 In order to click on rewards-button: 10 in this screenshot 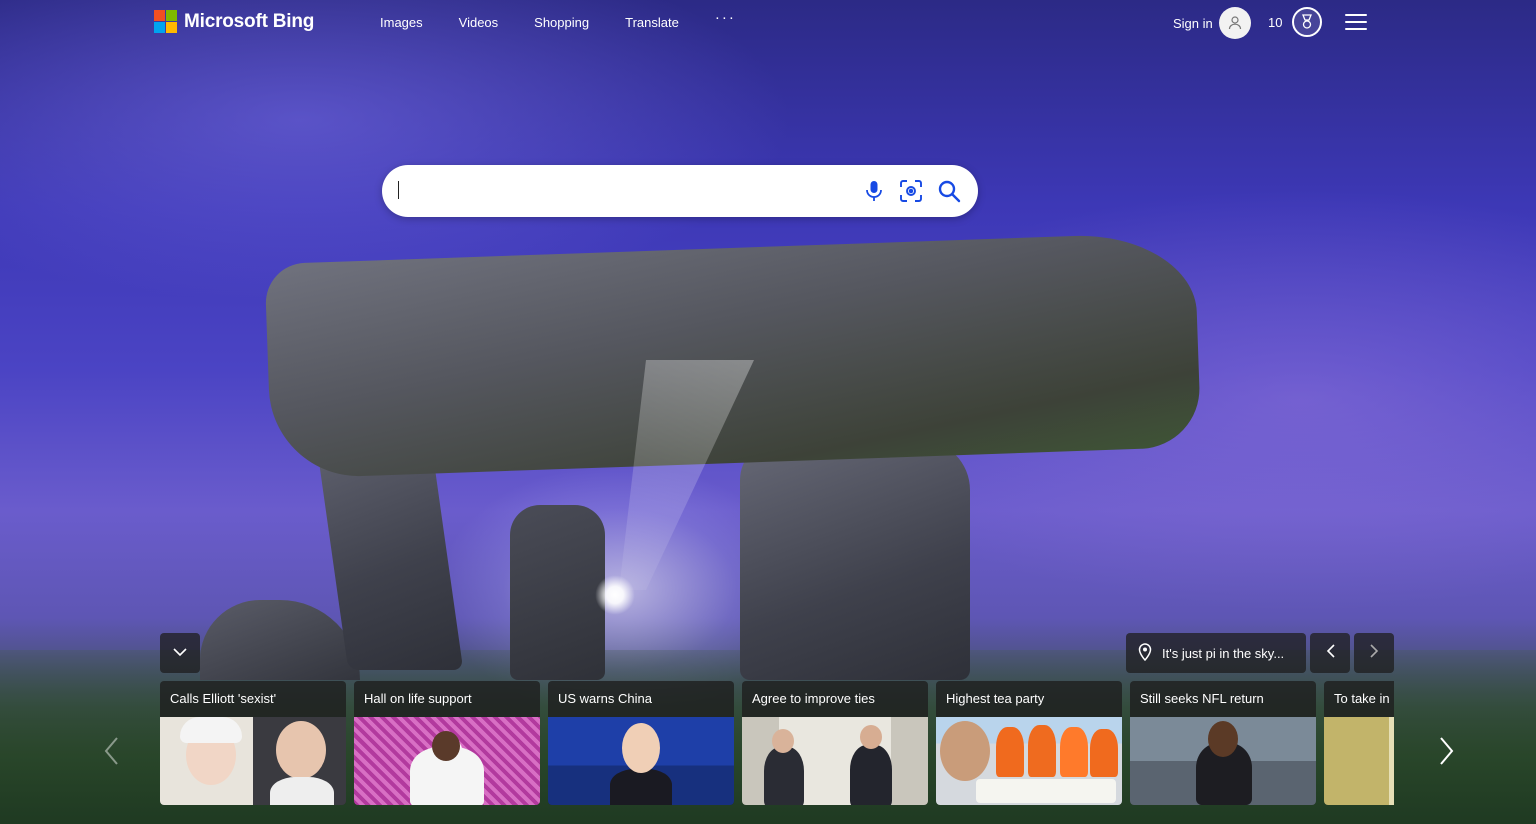, I will do `click(1295, 22)`.